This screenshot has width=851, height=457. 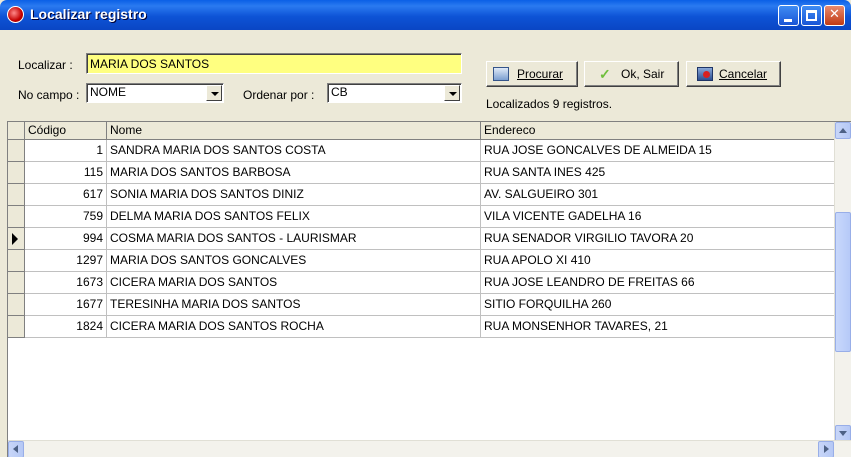 I want to click on cell-codigo: 1677, so click(x=66, y=305).